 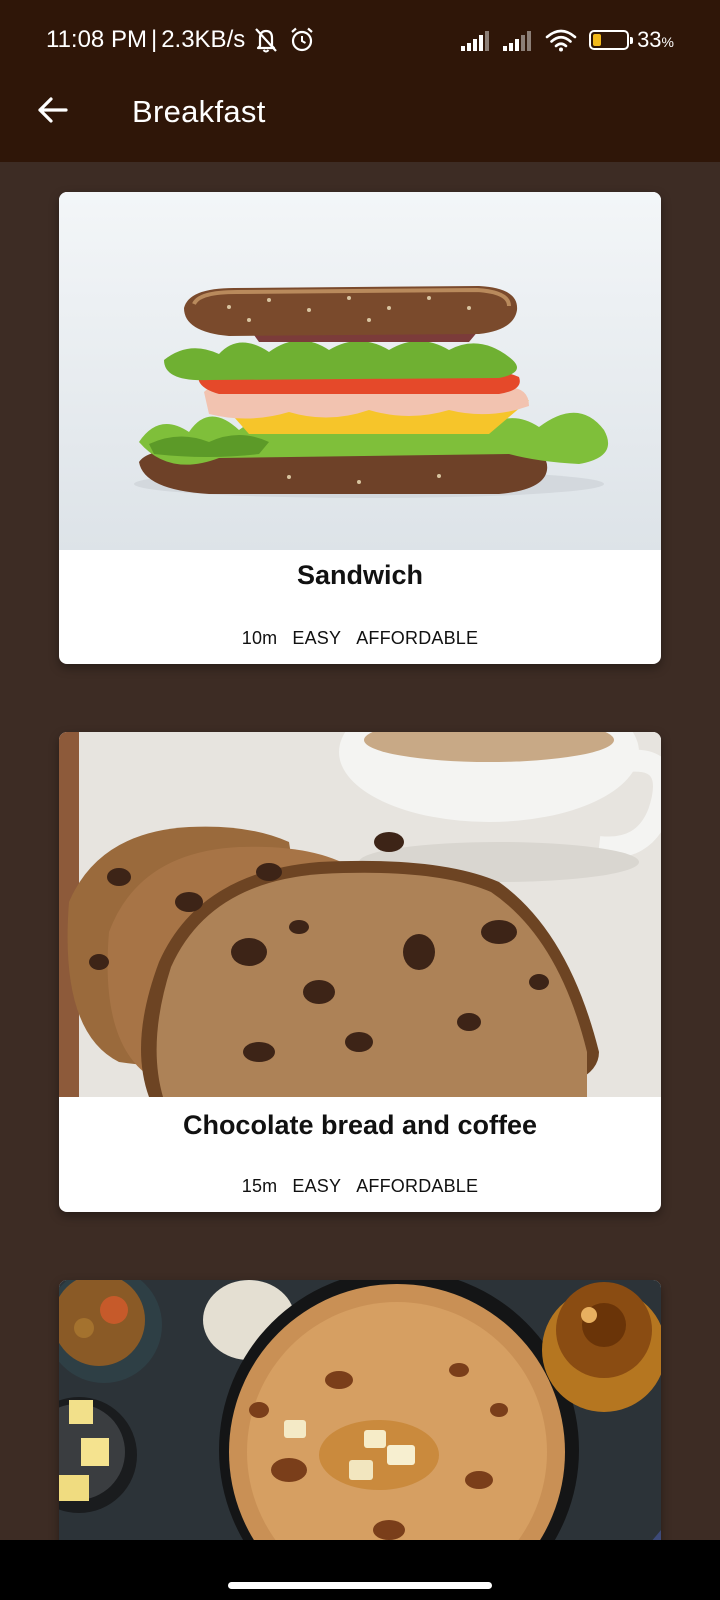 I want to click on toolbar: Breakfast, so click(x=360, y=121).